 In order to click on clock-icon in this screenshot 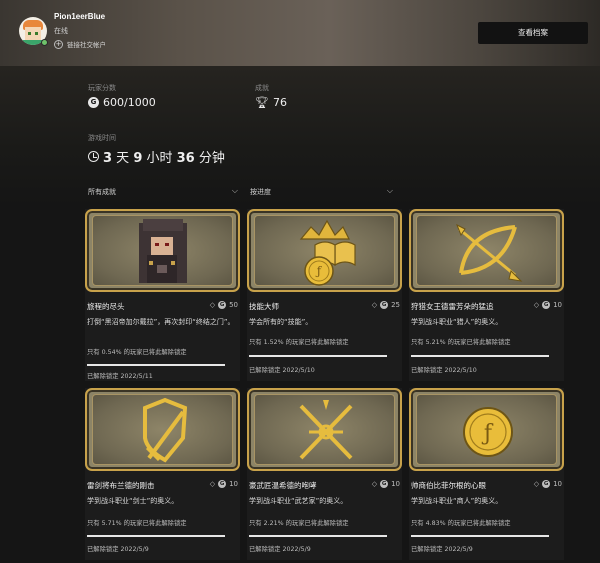, I will do `click(93, 156)`.